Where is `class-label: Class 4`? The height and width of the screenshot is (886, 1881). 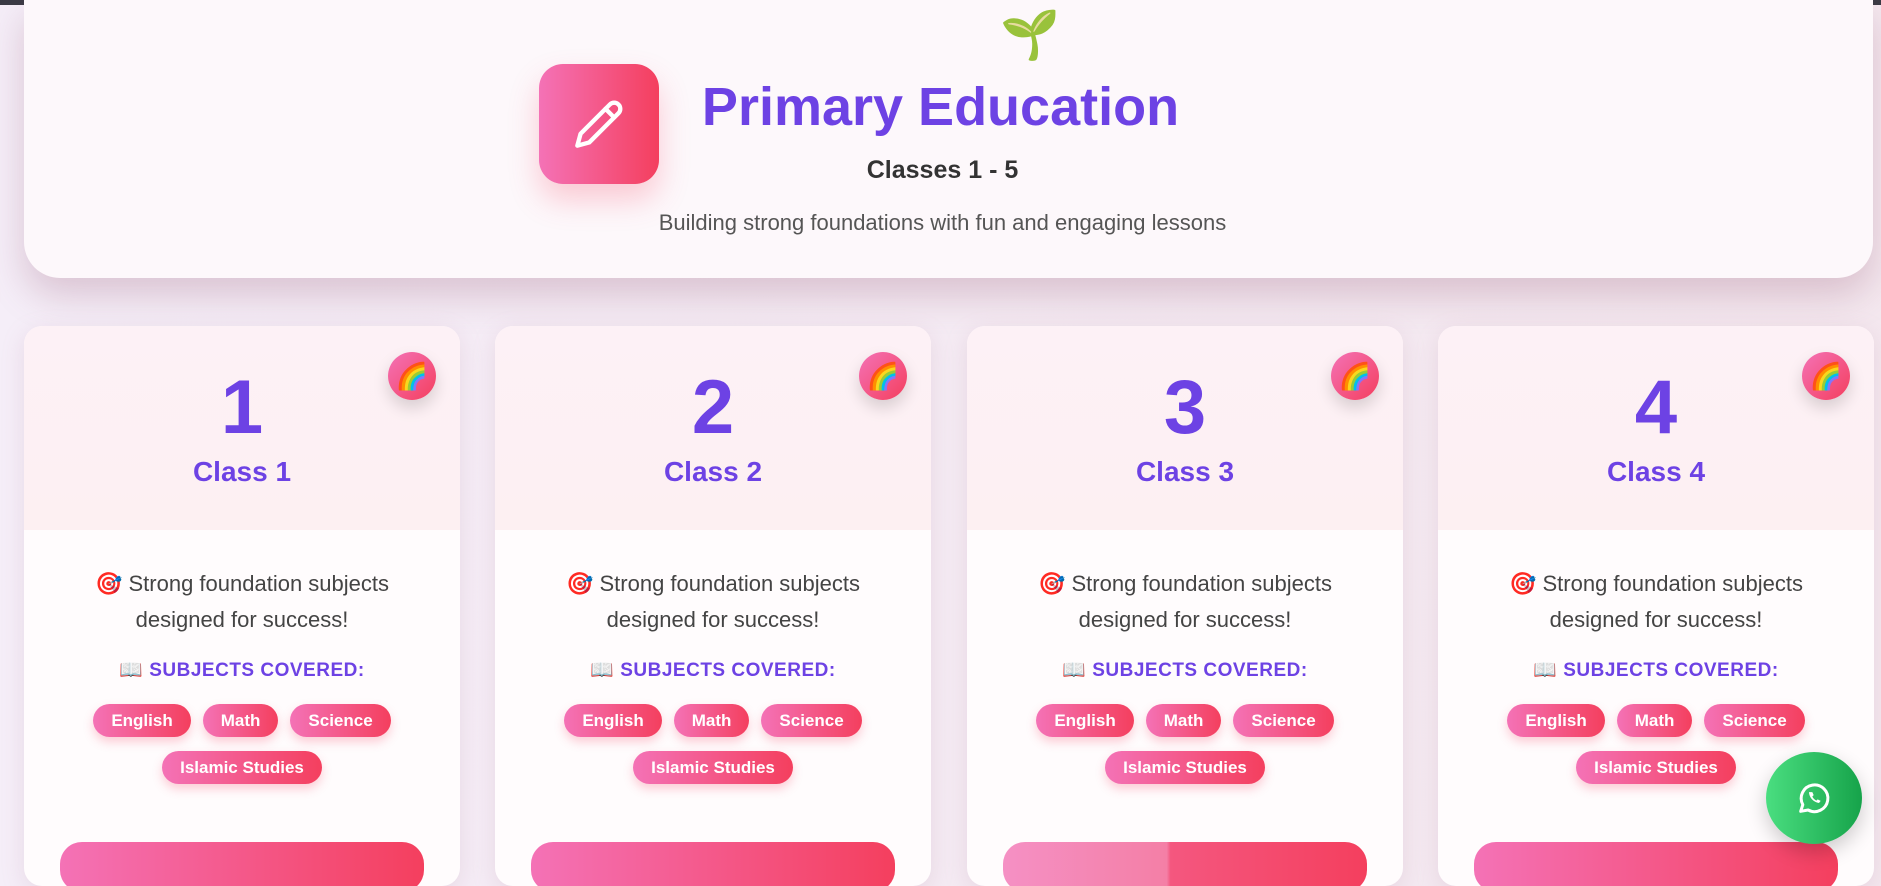 class-label: Class 4 is located at coordinates (1656, 471).